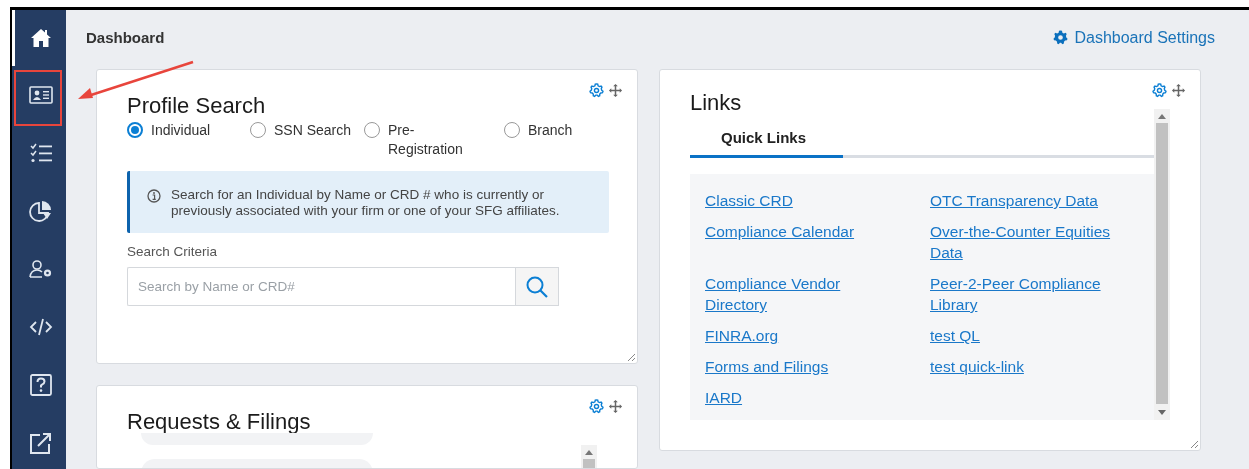 The height and width of the screenshot is (469, 1249). Describe the element at coordinates (40, 94) in the screenshot. I see `id-card-icon` at that location.